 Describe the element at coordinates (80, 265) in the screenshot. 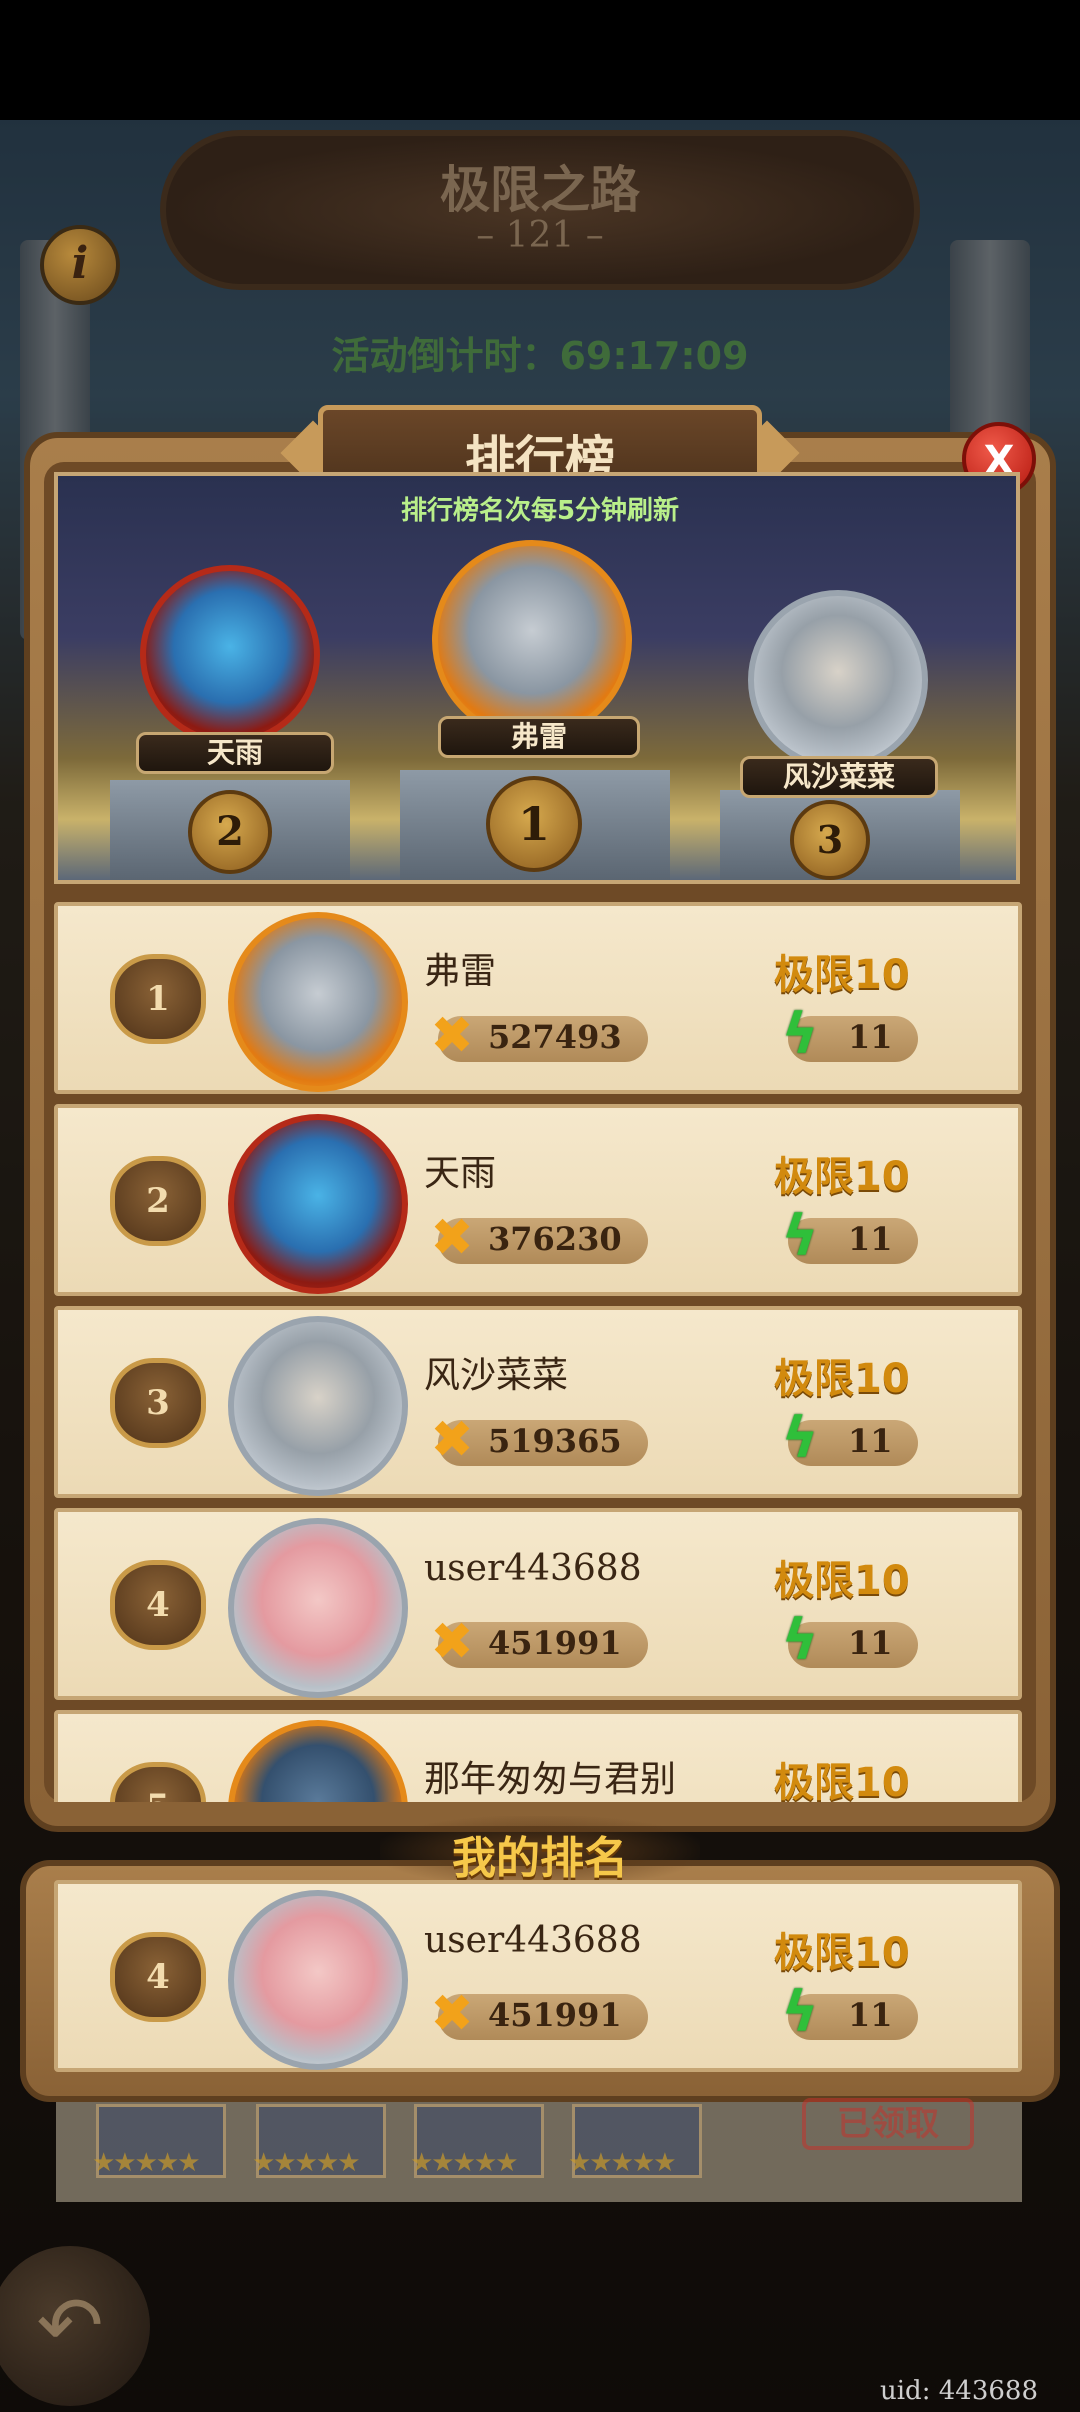

I see `info-icon: i` at that location.